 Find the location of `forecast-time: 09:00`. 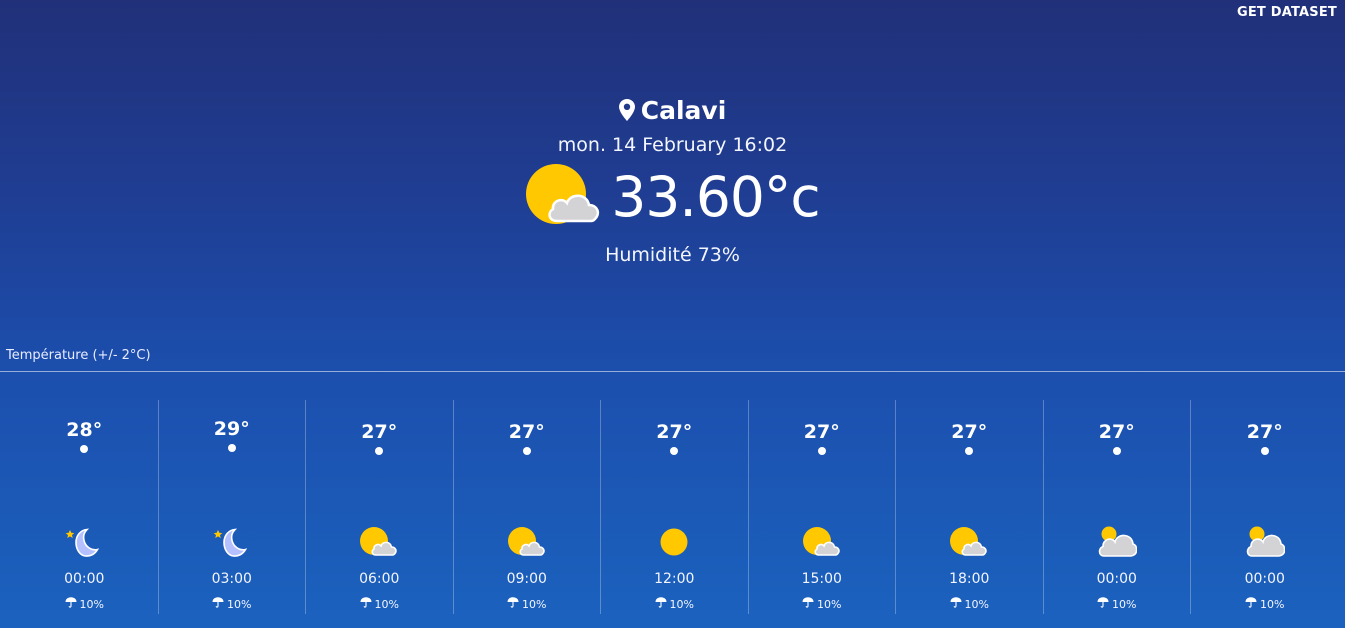

forecast-time: 09:00 is located at coordinates (526, 579).